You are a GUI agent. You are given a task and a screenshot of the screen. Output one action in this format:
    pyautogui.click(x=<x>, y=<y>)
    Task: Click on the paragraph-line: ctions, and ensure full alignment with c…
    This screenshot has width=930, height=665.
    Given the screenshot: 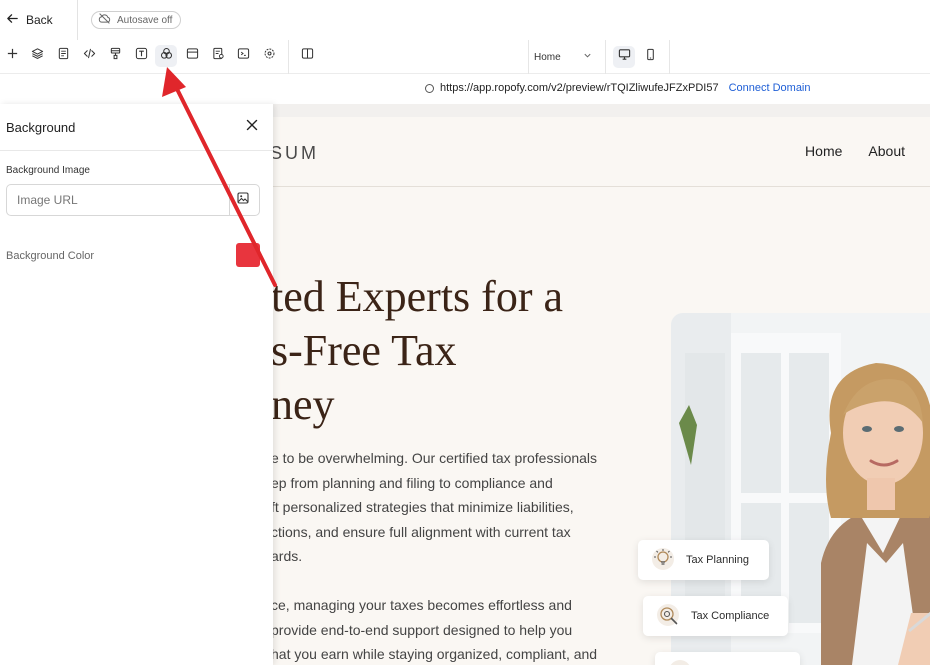 What is the action you would take?
    pyautogui.click(x=422, y=531)
    